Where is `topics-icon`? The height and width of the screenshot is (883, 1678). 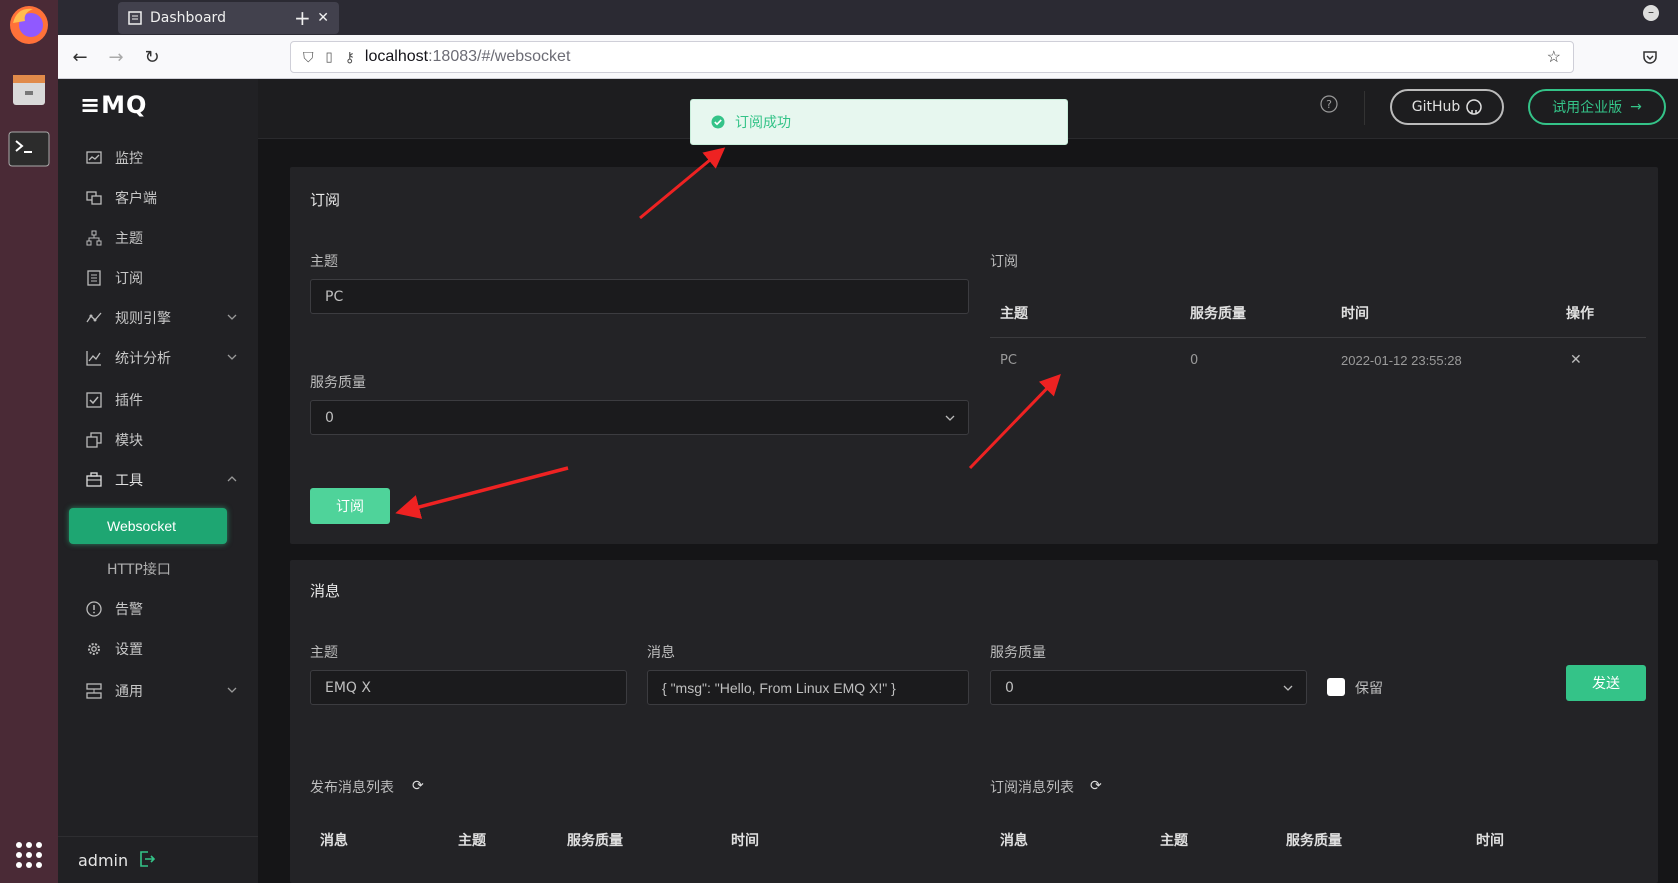
topics-icon is located at coordinates (94, 238).